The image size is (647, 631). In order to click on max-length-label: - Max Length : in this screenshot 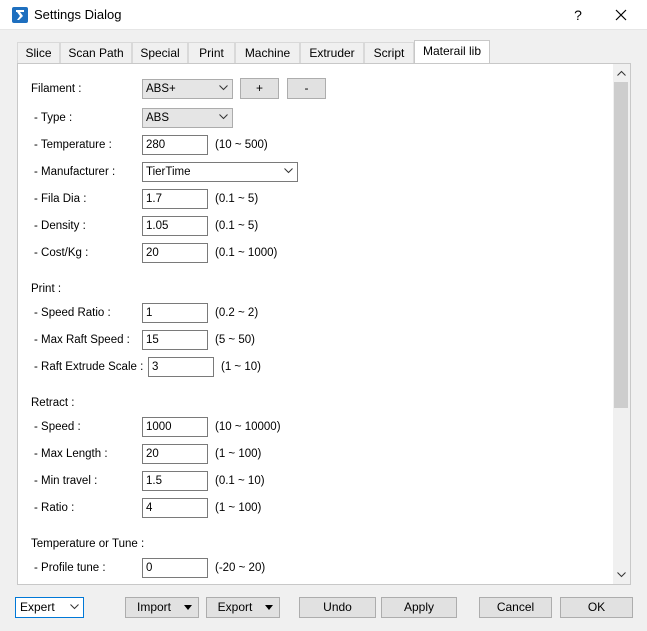, I will do `click(71, 454)`.